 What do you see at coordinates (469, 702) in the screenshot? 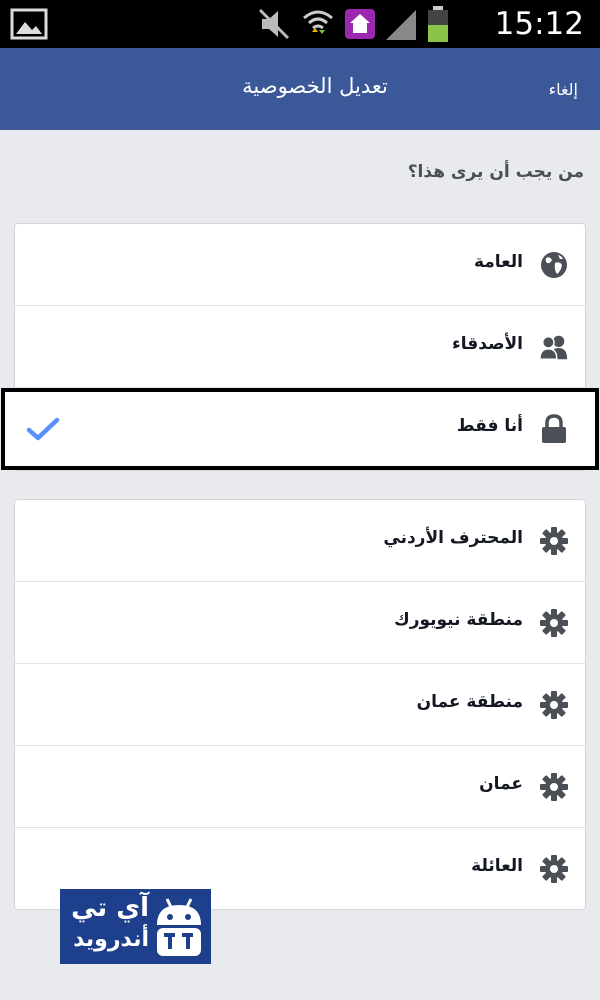
I see `list-label: منطقة عمان` at bounding box center [469, 702].